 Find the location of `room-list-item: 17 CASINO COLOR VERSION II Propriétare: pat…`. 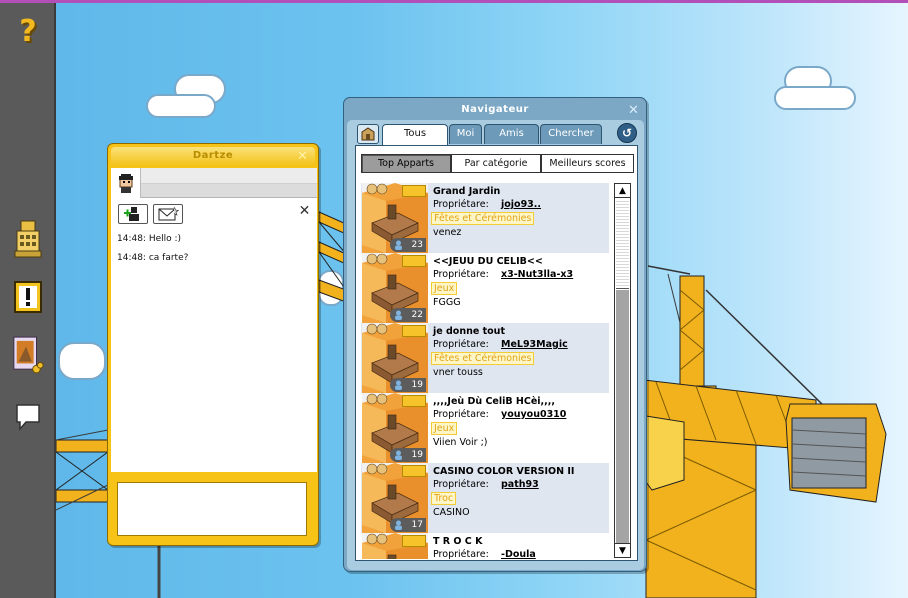

room-list-item: 17 CASINO COLOR VERSION II Propriétare: pat… is located at coordinates (485, 498).